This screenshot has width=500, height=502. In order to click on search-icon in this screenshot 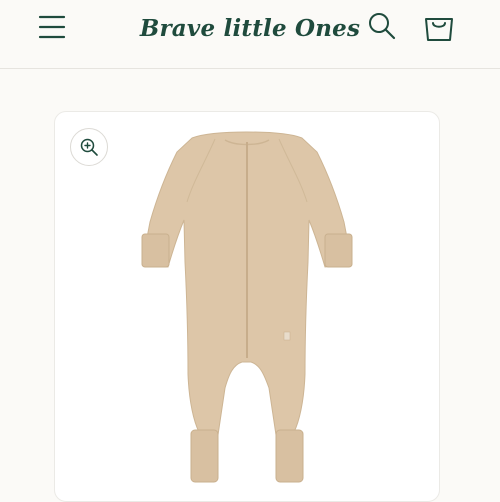, I will do `click(382, 26)`.